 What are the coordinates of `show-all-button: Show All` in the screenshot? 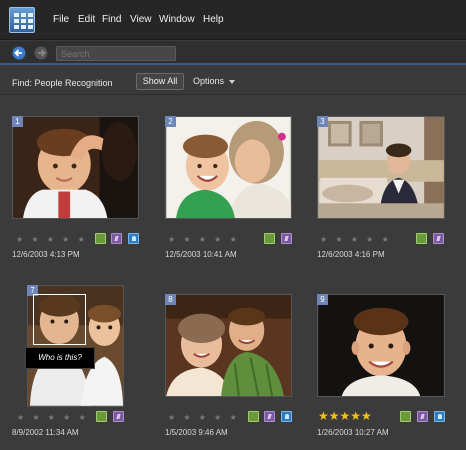 It's located at (160, 81).